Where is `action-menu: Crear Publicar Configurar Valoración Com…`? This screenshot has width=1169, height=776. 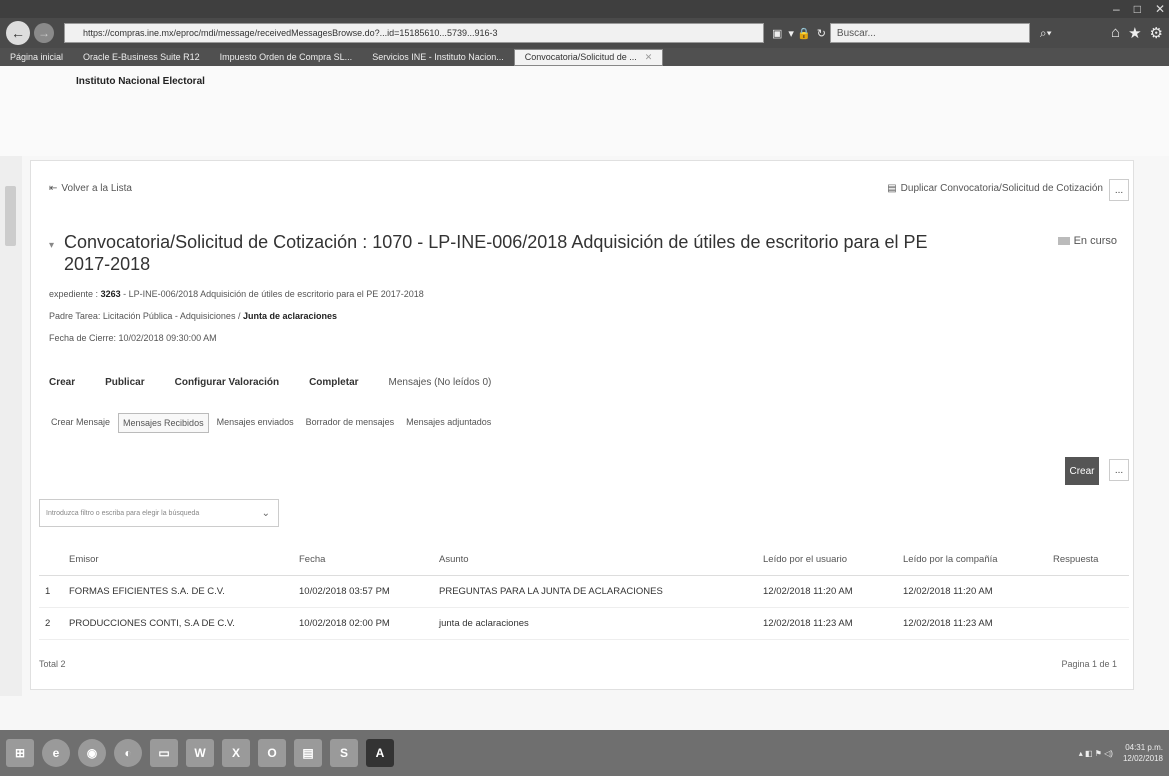
action-menu: Crear Publicar Configurar Valoración Com… is located at coordinates (285, 382).